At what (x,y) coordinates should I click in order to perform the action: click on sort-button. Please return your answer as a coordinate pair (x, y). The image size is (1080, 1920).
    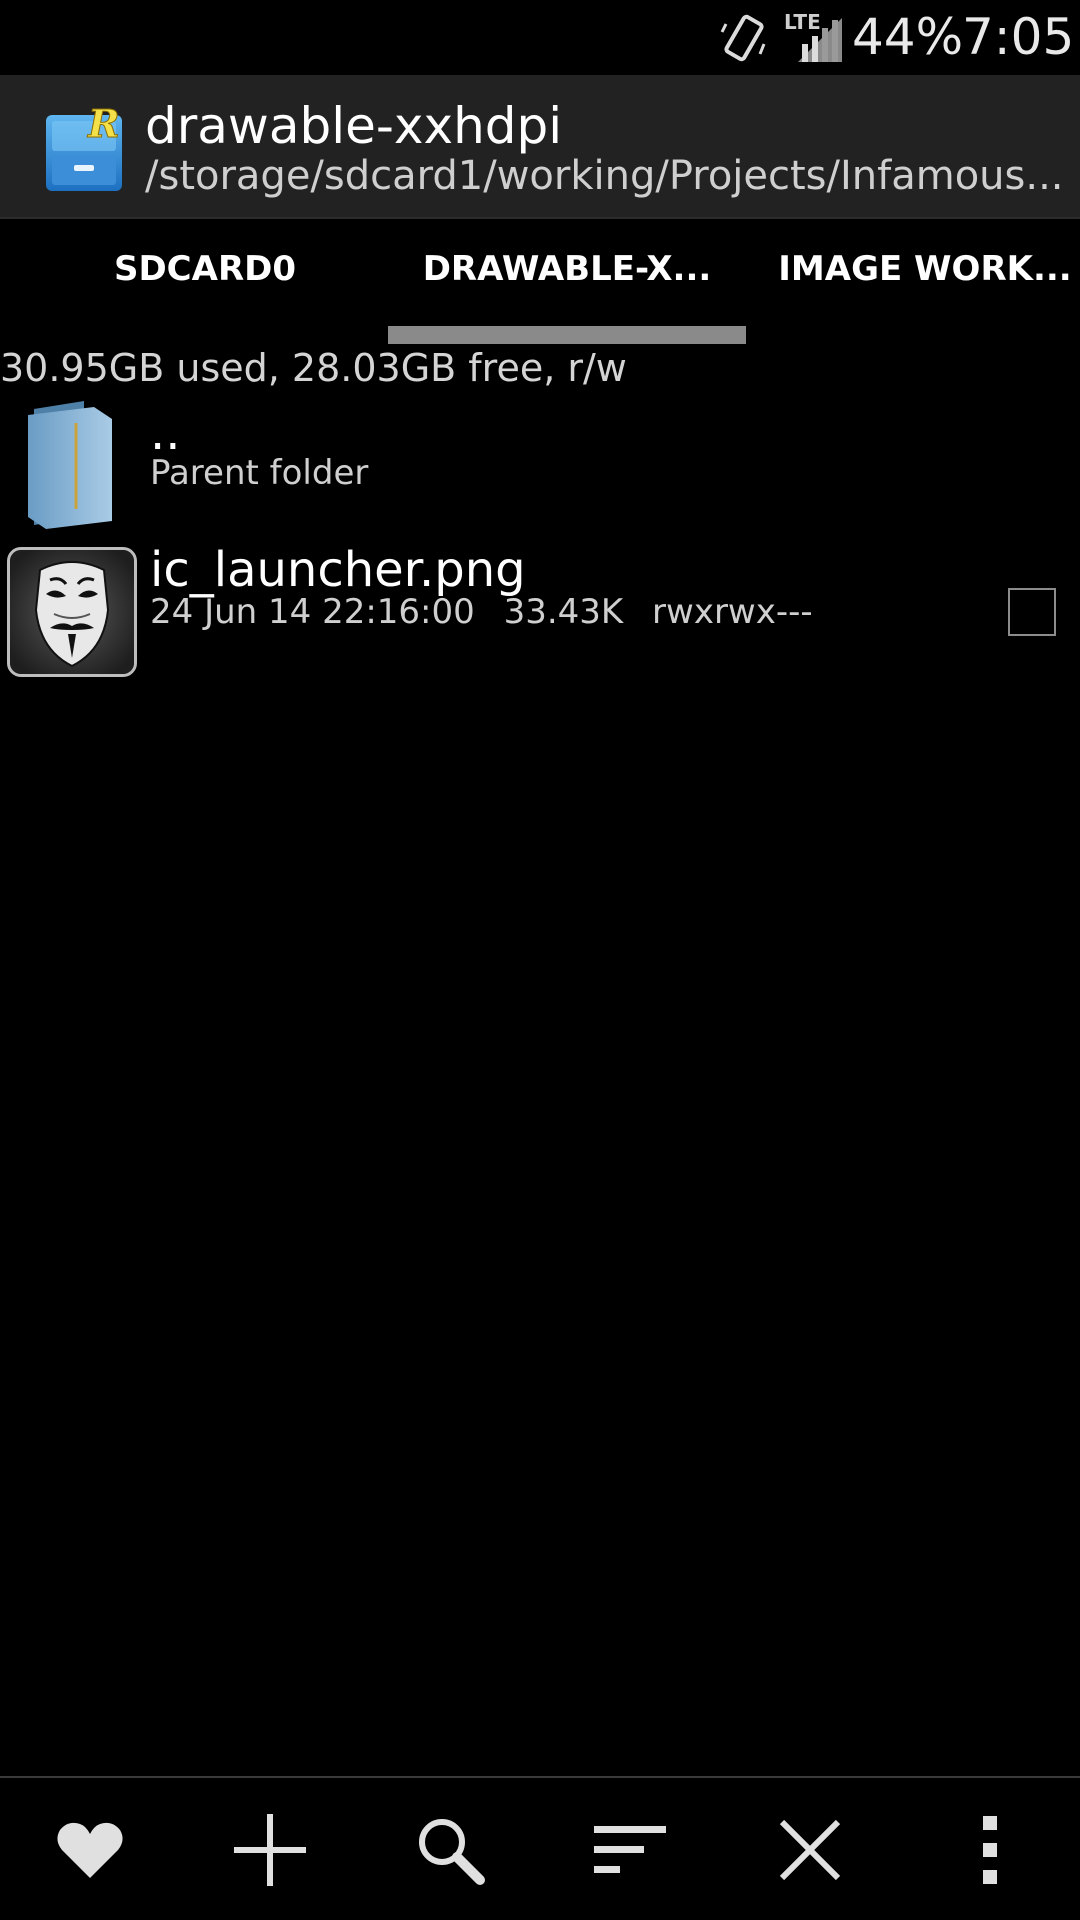
    Looking at the image, I should click on (630, 1849).